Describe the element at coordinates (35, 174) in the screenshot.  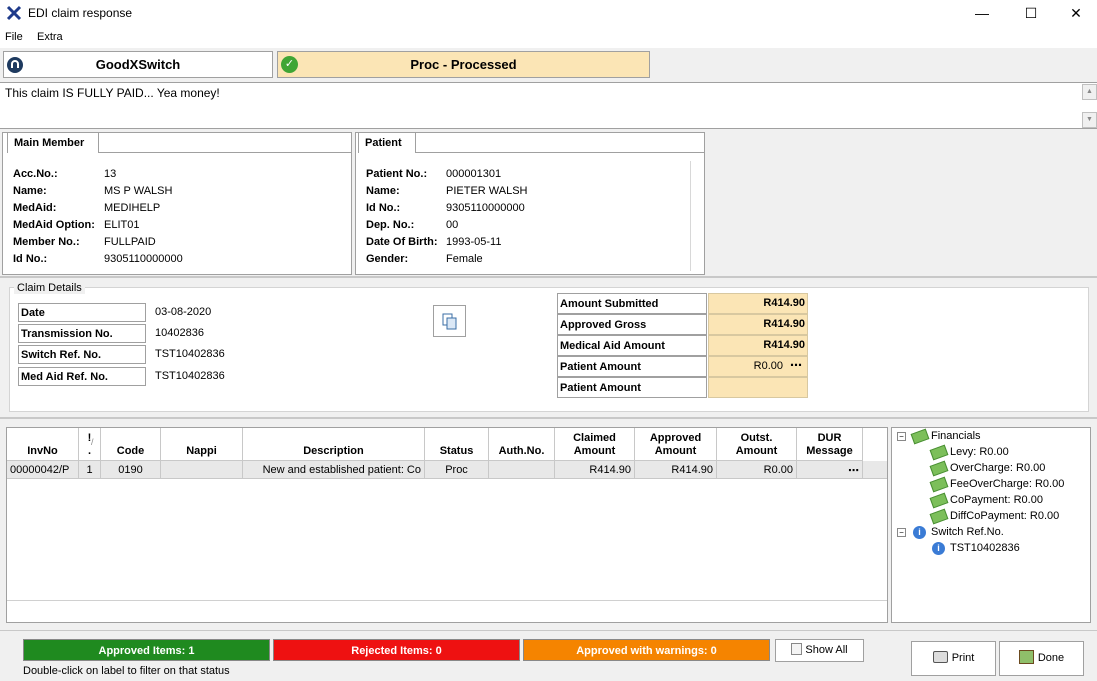
I see `member-label: Acc.No.:` at that location.